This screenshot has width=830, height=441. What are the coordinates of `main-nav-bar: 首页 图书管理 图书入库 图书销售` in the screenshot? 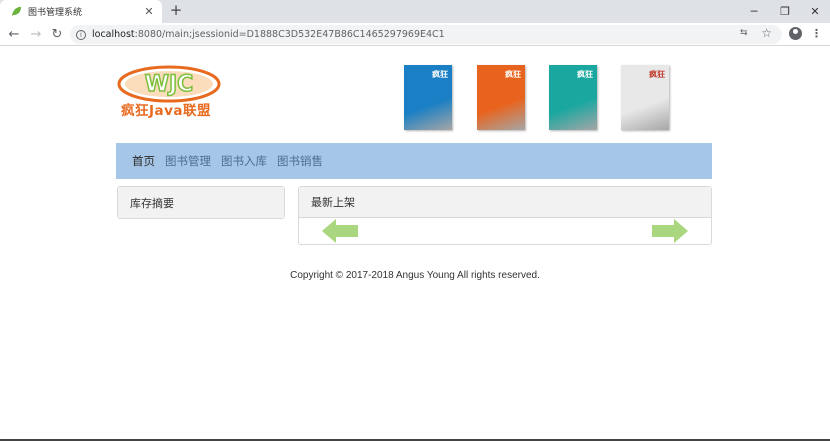 It's located at (414, 161).